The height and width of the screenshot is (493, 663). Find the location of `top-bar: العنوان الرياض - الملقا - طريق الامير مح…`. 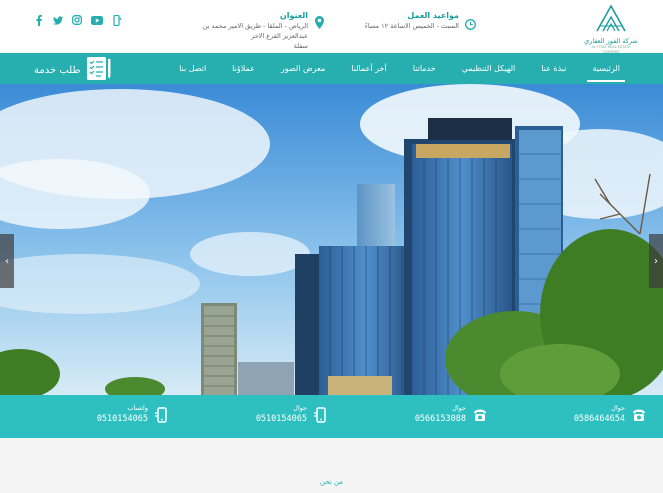

top-bar: العنوان الرياض - الملقا - طريق الامير مح… is located at coordinates (331, 27).